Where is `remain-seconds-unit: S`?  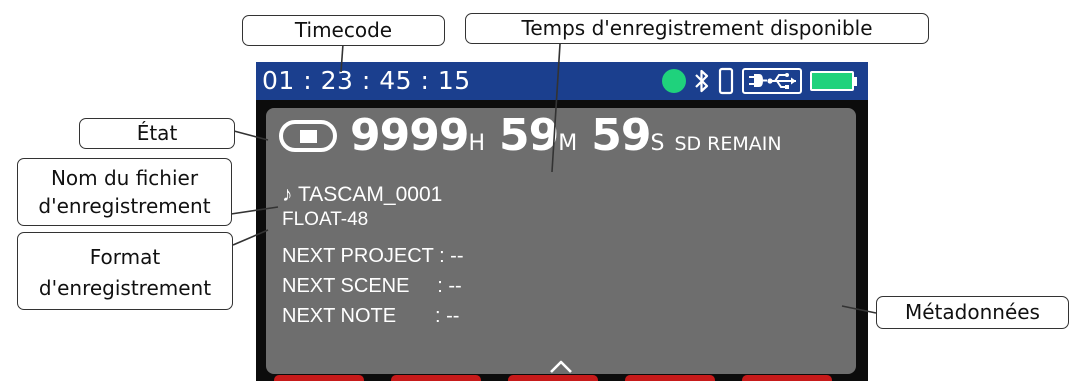 remain-seconds-unit: S is located at coordinates (657, 143).